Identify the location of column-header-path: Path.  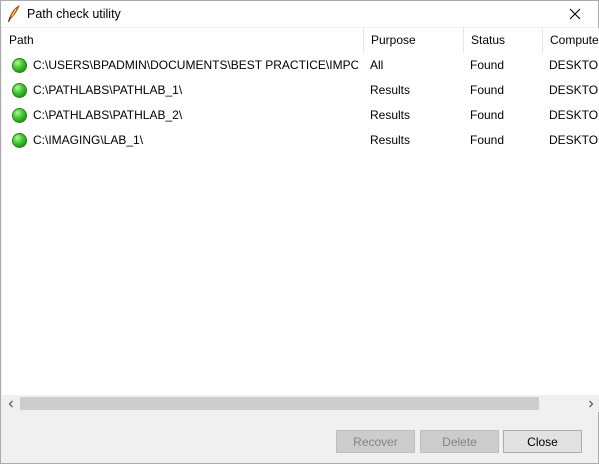
(183, 40).